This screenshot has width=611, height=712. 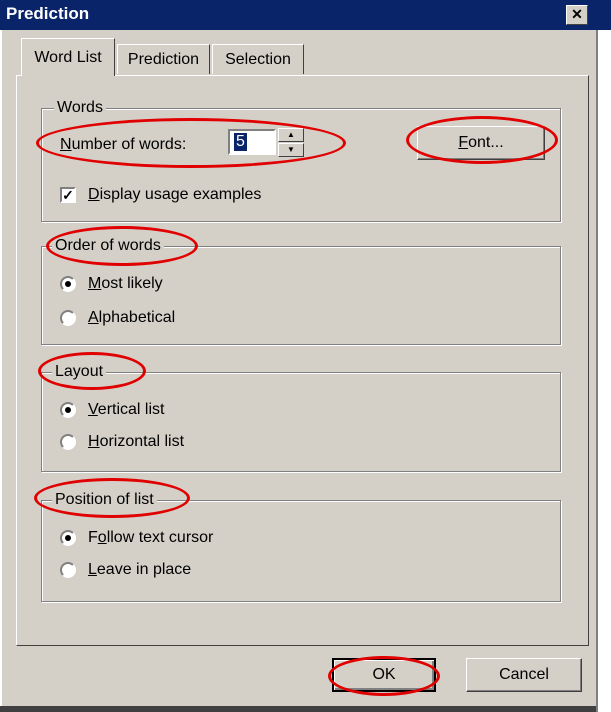 I want to click on checkmark-icon: ✓, so click(x=68, y=195).